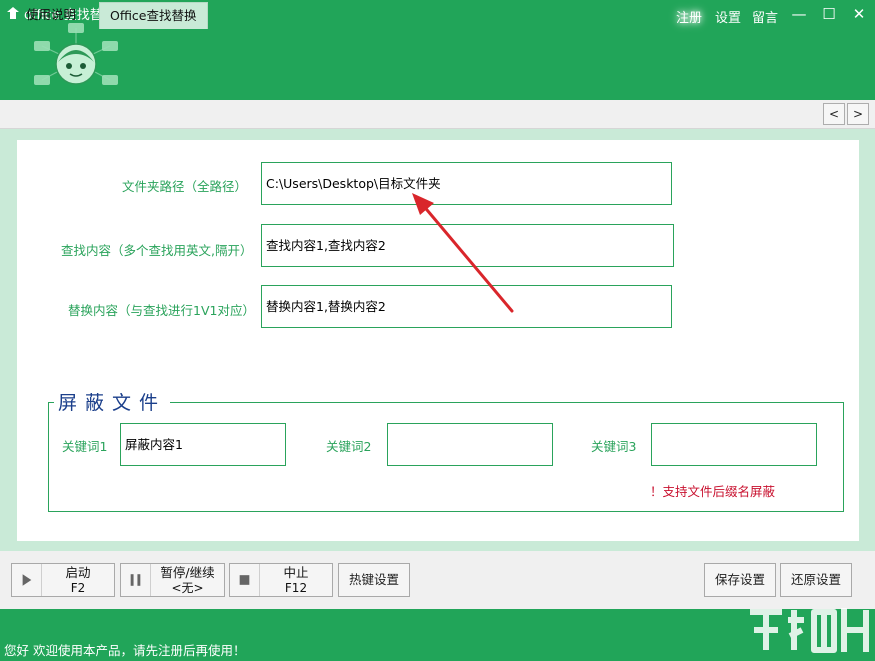  What do you see at coordinates (153, 15) in the screenshot?
I see `tab-office-find-replace: Office查找替换` at bounding box center [153, 15].